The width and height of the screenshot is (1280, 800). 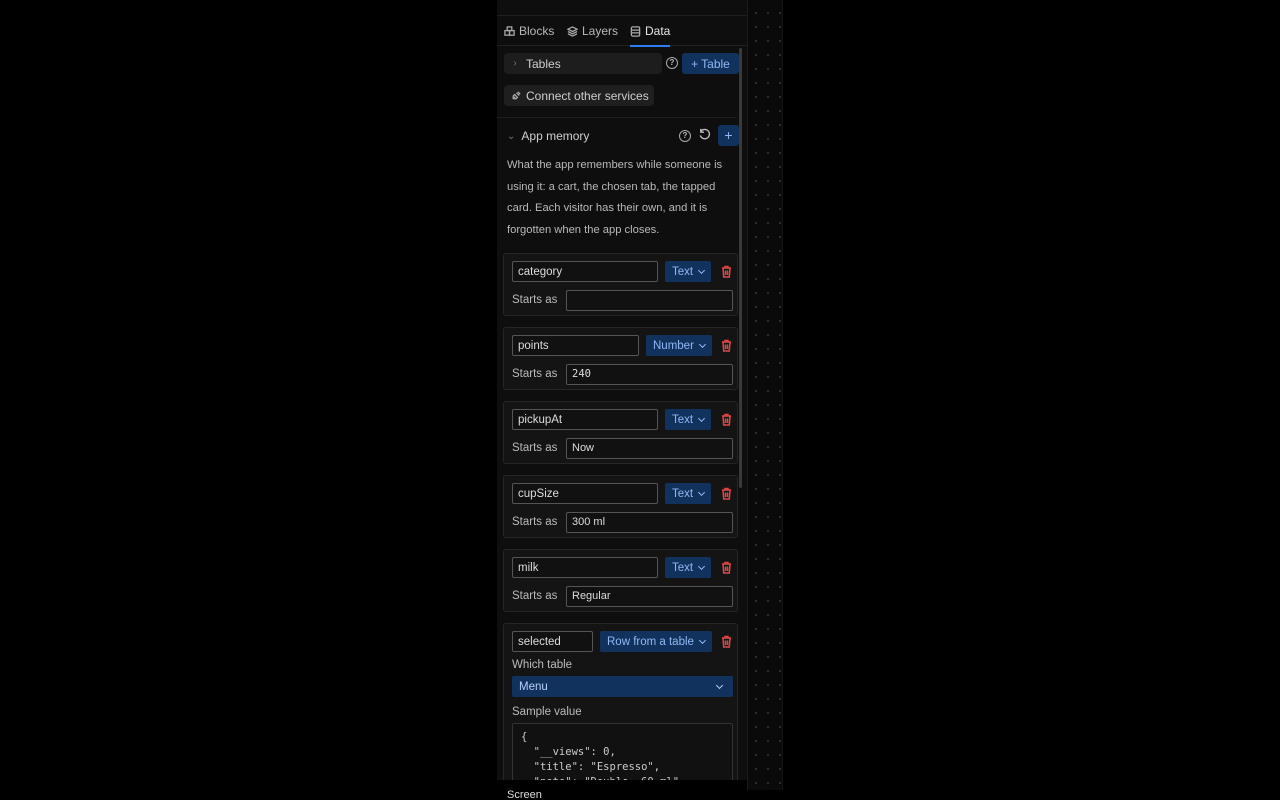 What do you see at coordinates (622, 31) in the screenshot?
I see `panel-tabs: Blocks Layers Data` at bounding box center [622, 31].